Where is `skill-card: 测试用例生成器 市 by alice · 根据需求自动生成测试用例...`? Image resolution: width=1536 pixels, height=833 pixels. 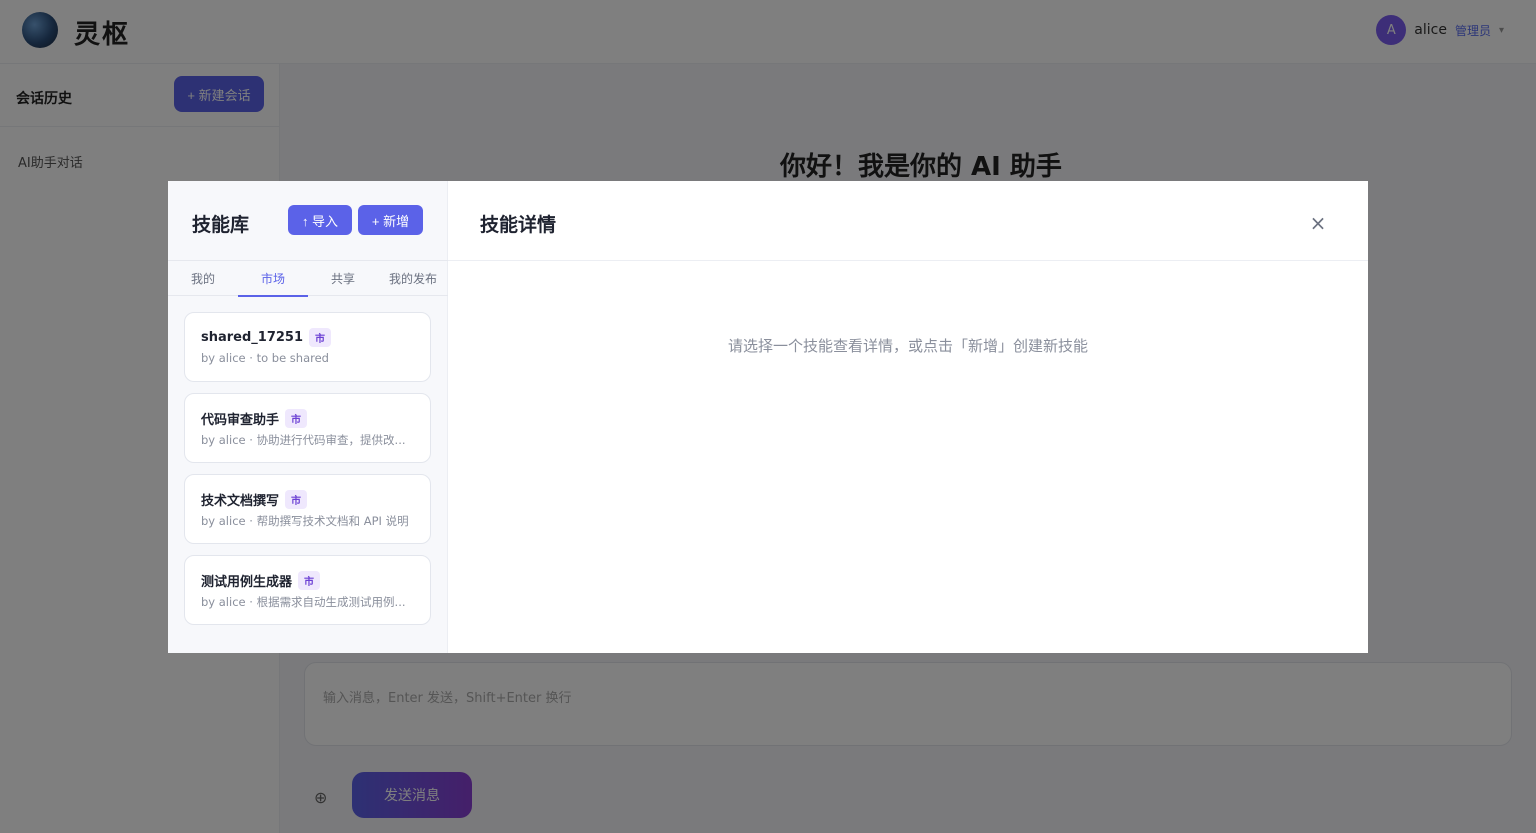
skill-card: 测试用例生成器 市 by alice · 根据需求自动生成测试用例... is located at coordinates (307, 590).